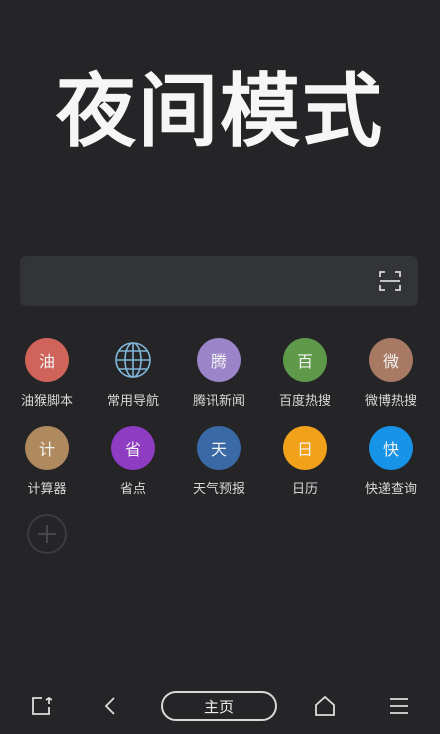 This screenshot has height=734, width=440. What do you see at coordinates (390, 281) in the screenshot?
I see `scan-icon` at bounding box center [390, 281].